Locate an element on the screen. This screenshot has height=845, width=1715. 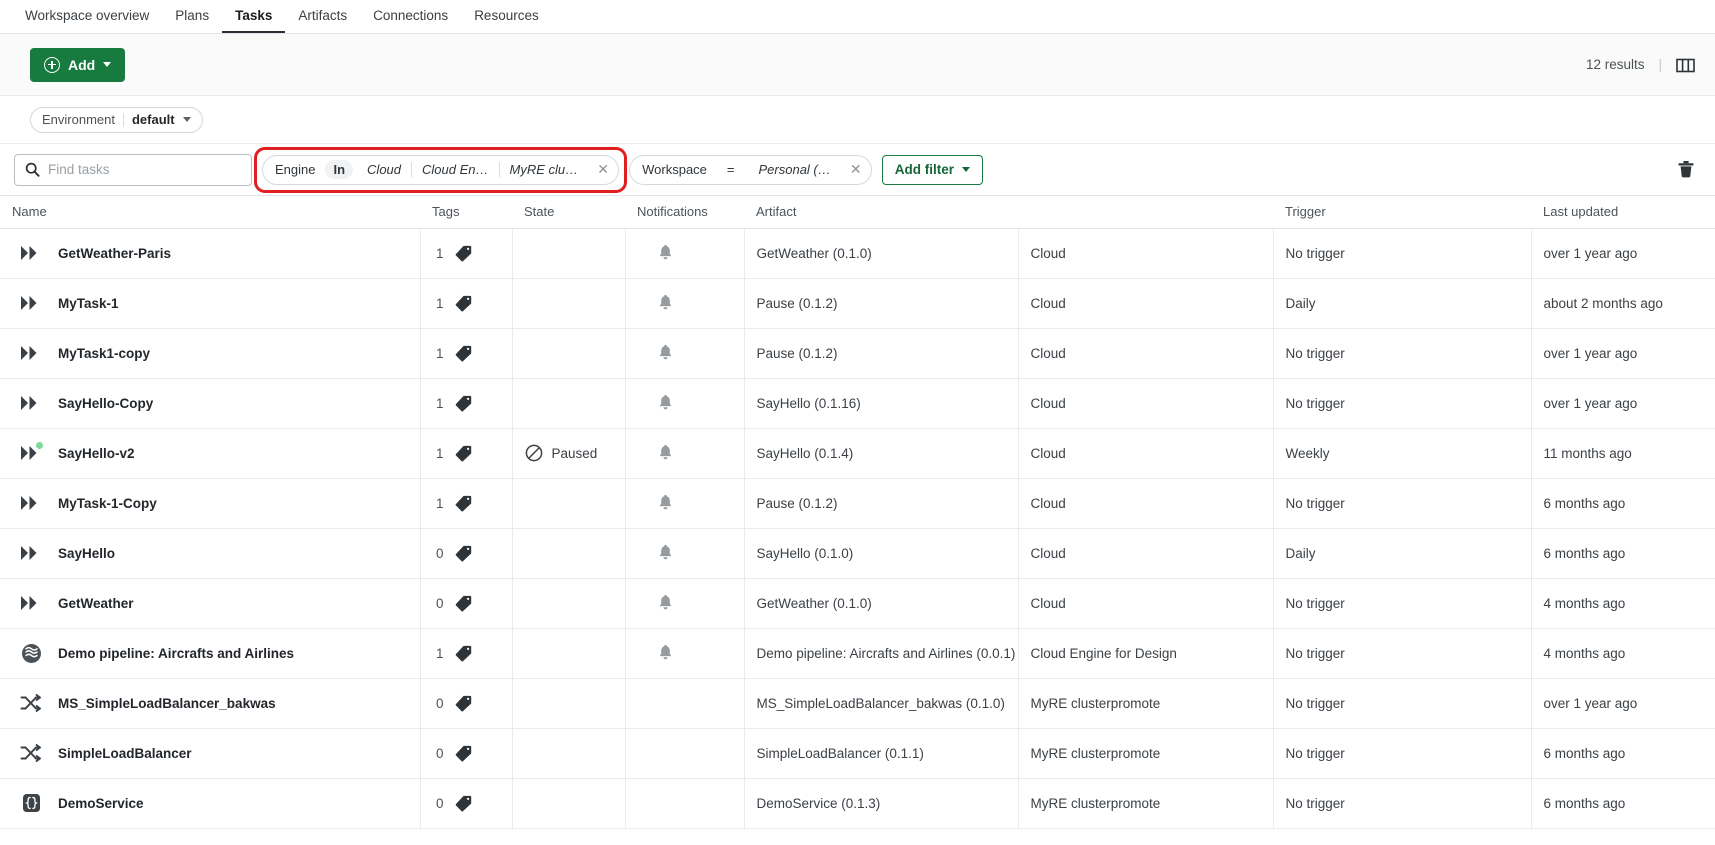
column-header-name: Name is located at coordinates (210, 212).